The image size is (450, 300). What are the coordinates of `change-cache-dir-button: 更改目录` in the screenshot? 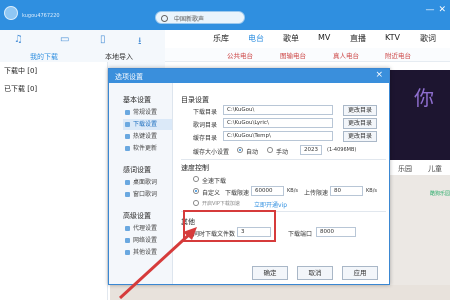 It's located at (360, 136).